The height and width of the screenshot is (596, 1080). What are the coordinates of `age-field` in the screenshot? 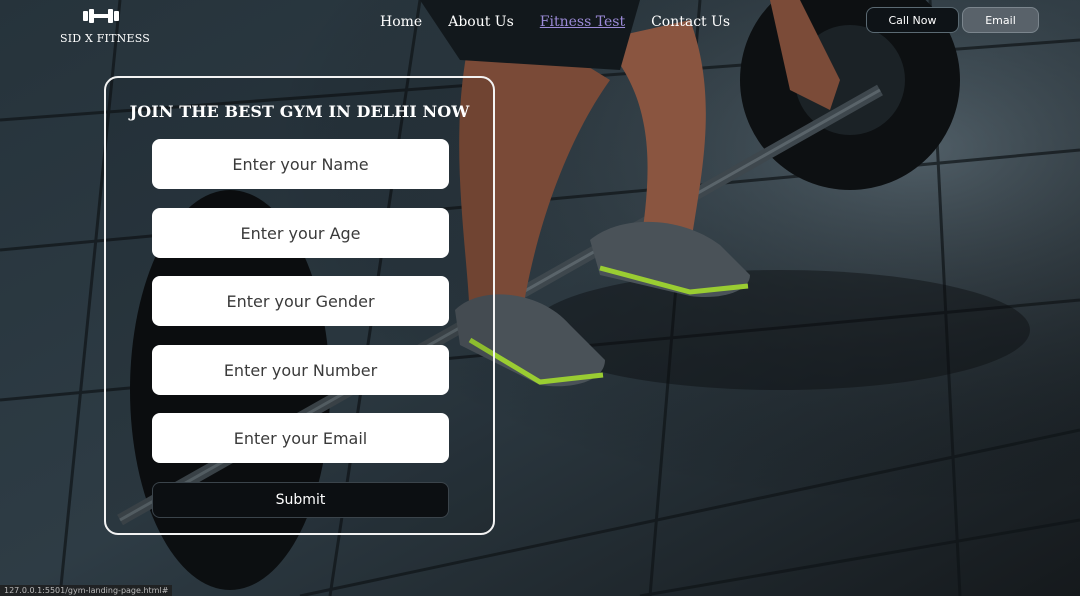 It's located at (300, 233).